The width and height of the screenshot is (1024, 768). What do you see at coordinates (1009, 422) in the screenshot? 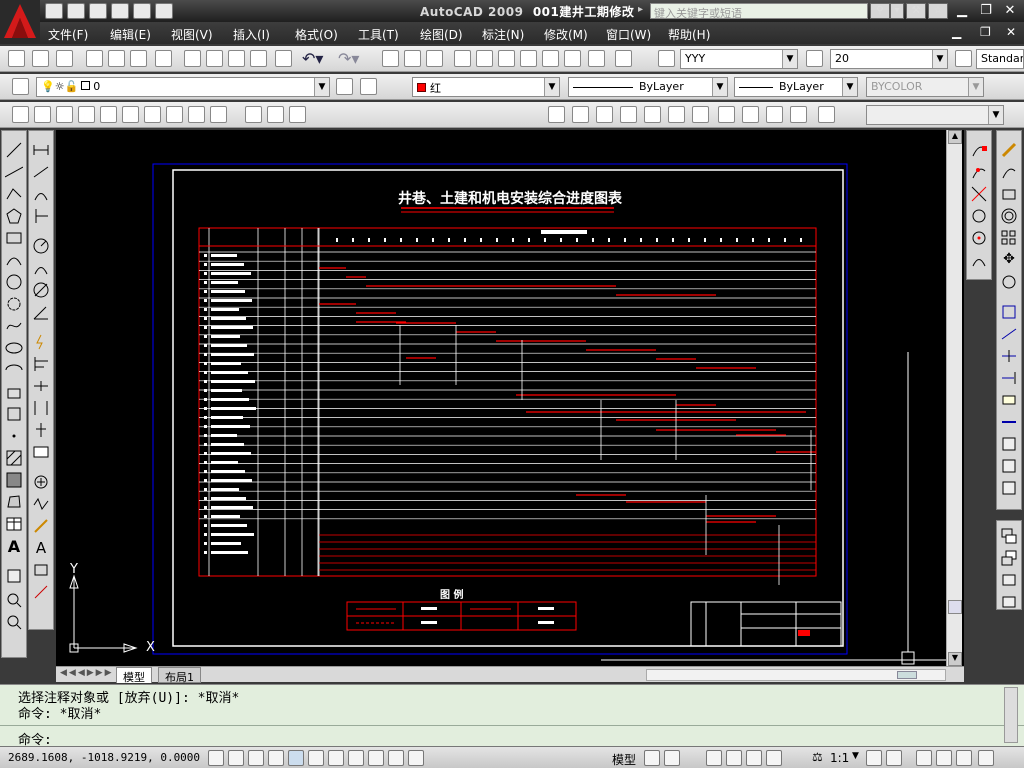
I see `join-icon` at bounding box center [1009, 422].